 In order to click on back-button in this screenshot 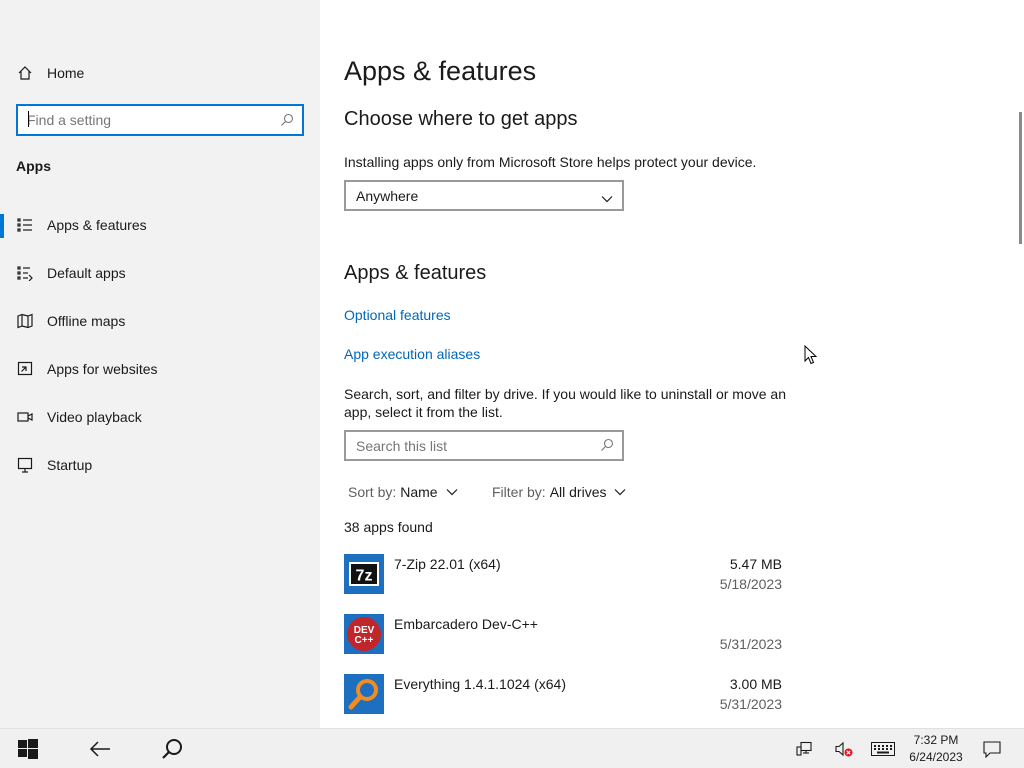, I will do `click(100, 748)`.